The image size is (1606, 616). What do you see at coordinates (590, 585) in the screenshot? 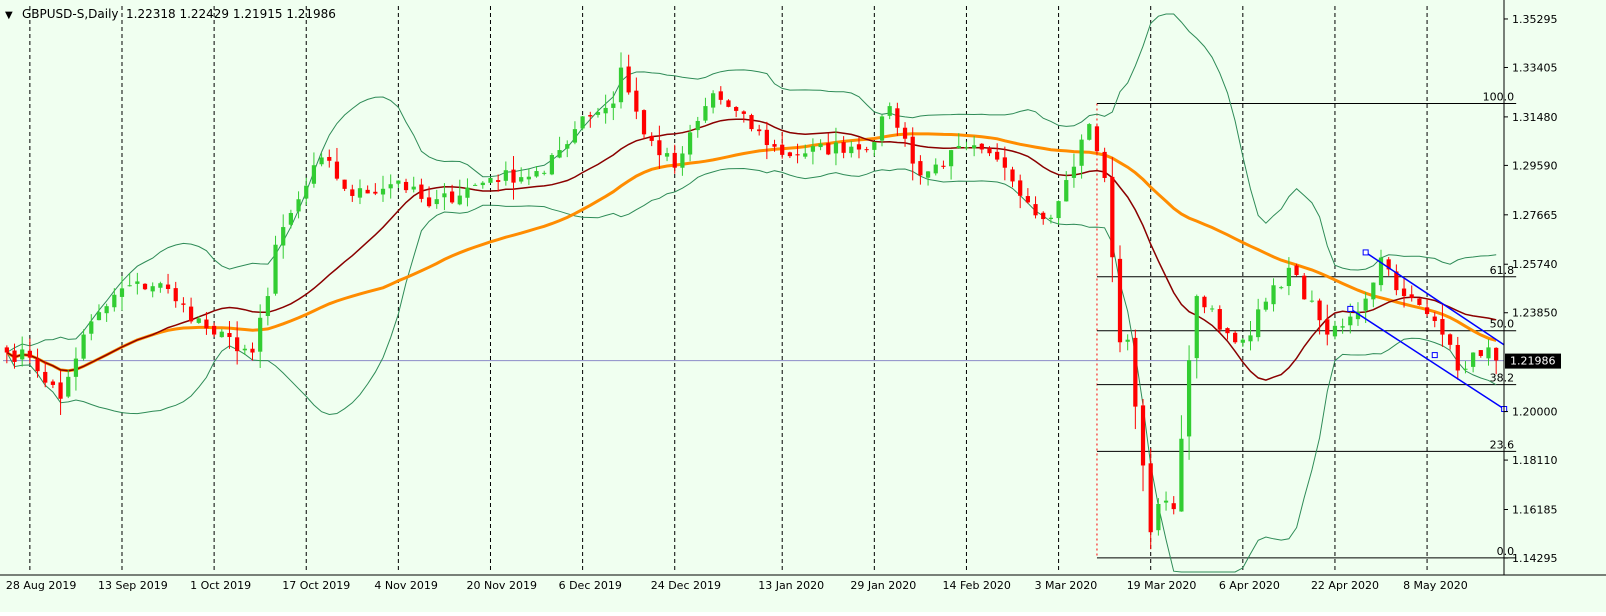
I see `x-tick-label: 6 Dec 2019` at bounding box center [590, 585].